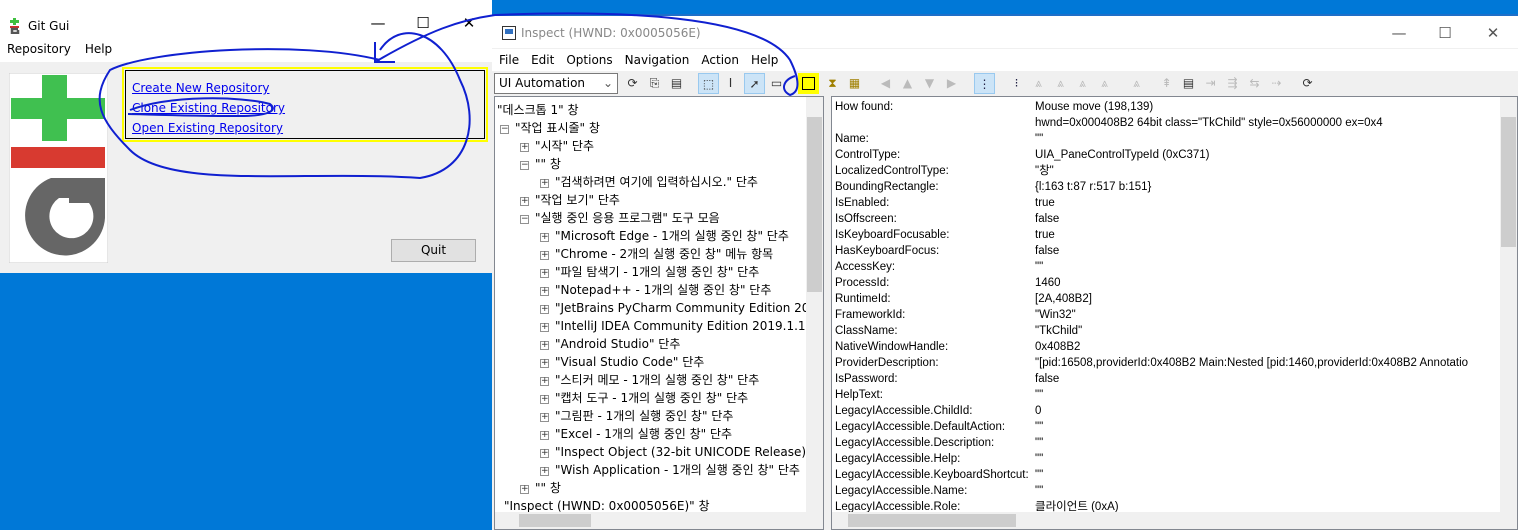 The image size is (1518, 530). I want to click on refresh-icon: ⟳, so click(632, 83).